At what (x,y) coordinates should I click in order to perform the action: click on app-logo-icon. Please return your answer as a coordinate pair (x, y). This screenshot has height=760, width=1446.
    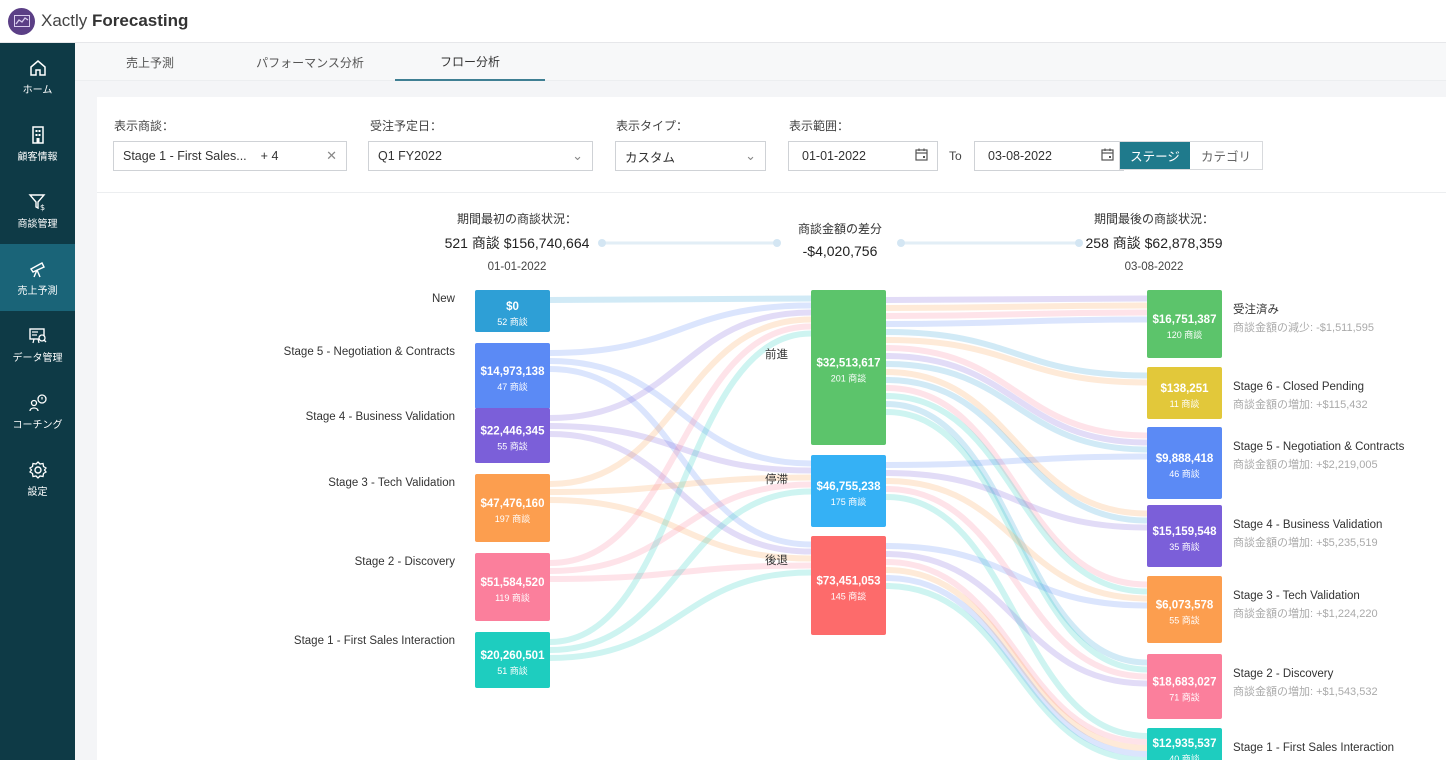
    Looking at the image, I should click on (21, 21).